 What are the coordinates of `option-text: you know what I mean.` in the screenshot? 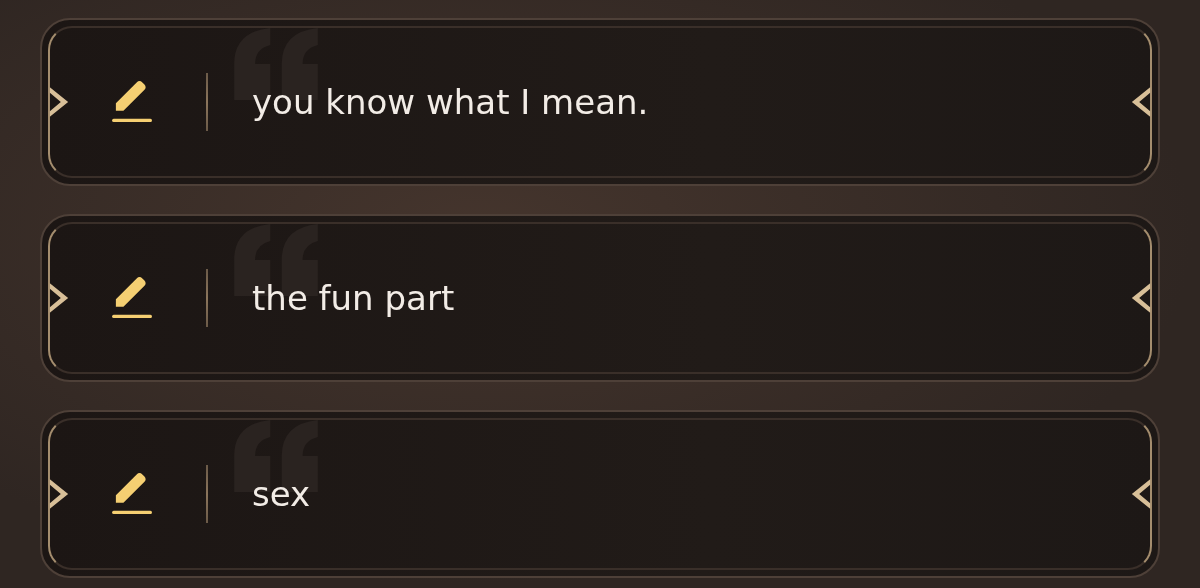 It's located at (450, 102).